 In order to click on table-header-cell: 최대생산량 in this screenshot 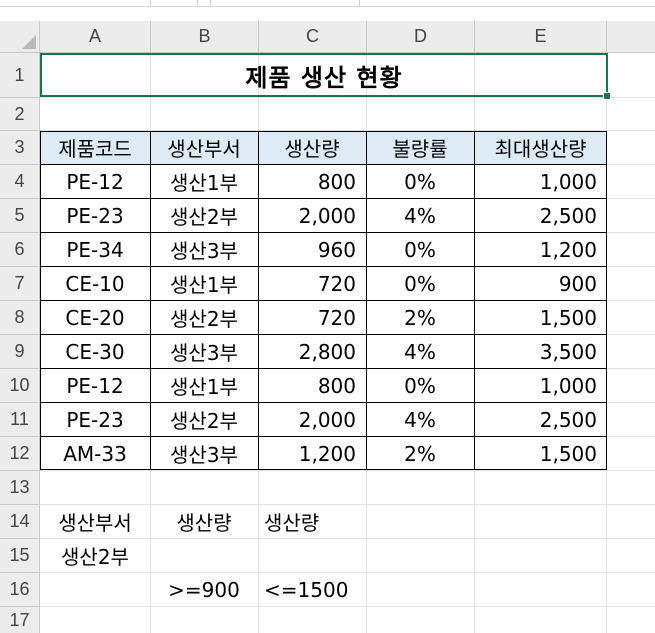, I will do `click(540, 147)`.